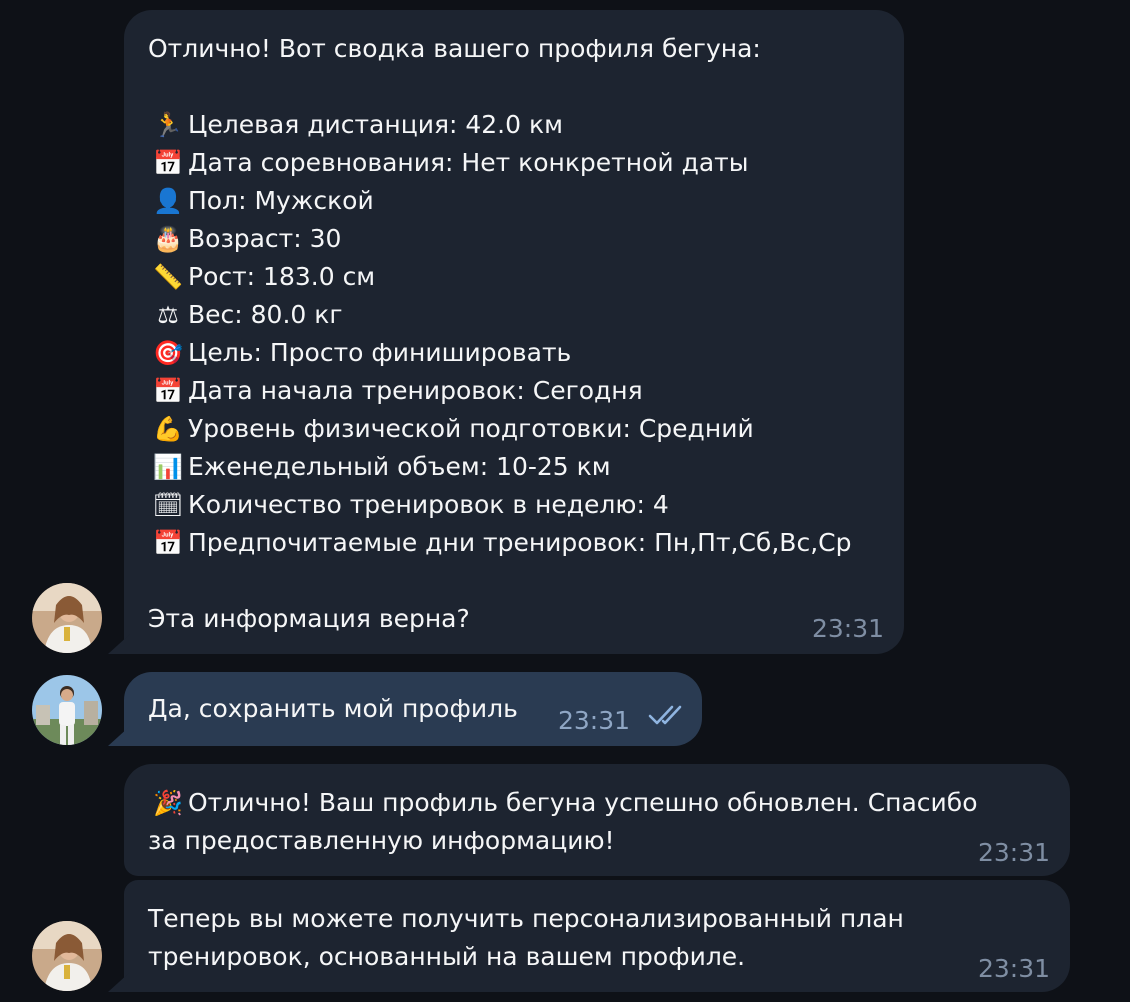 The width and height of the screenshot is (1130, 1002). I want to click on summary-item: 📅 Дата начала тренировок: Сегодня, so click(514, 391).